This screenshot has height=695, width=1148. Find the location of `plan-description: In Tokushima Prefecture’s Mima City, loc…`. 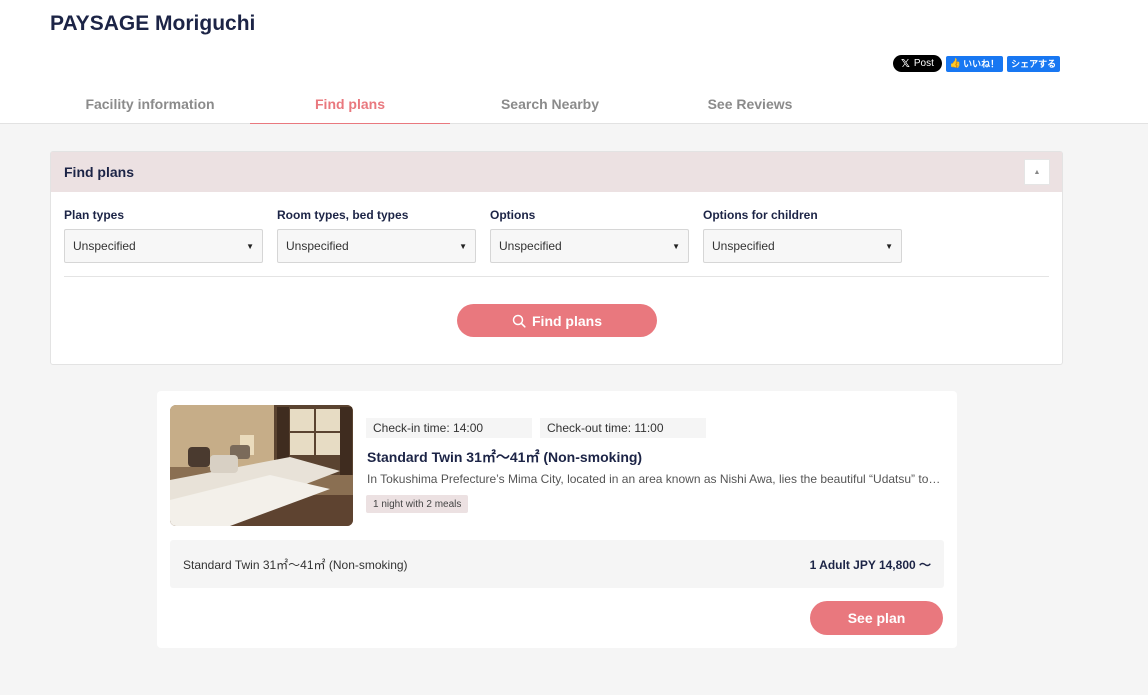

plan-description: In Tokushima Prefecture’s Mima City, loc… is located at coordinates (654, 479).